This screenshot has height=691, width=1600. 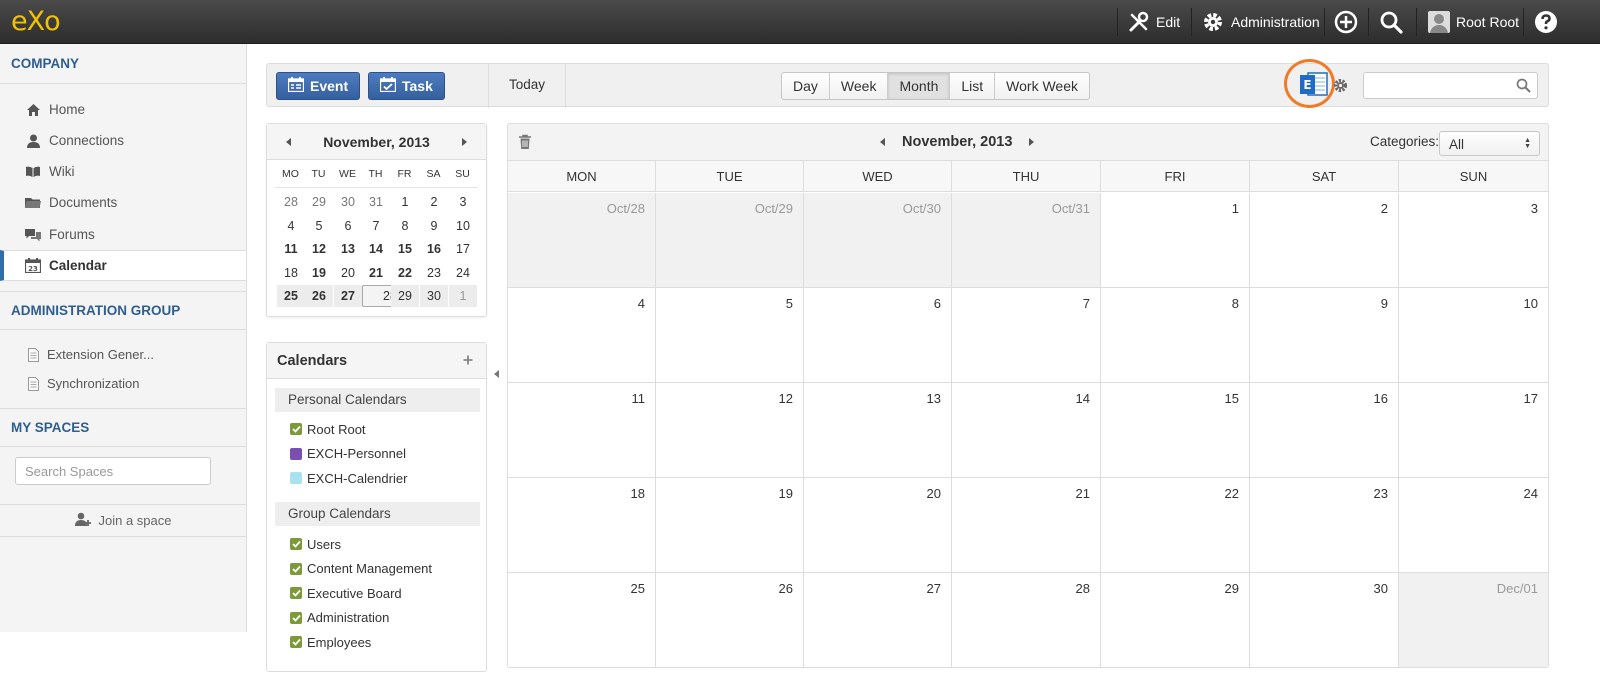 What do you see at coordinates (639, 398) in the screenshot?
I see `day-number: 11` at bounding box center [639, 398].